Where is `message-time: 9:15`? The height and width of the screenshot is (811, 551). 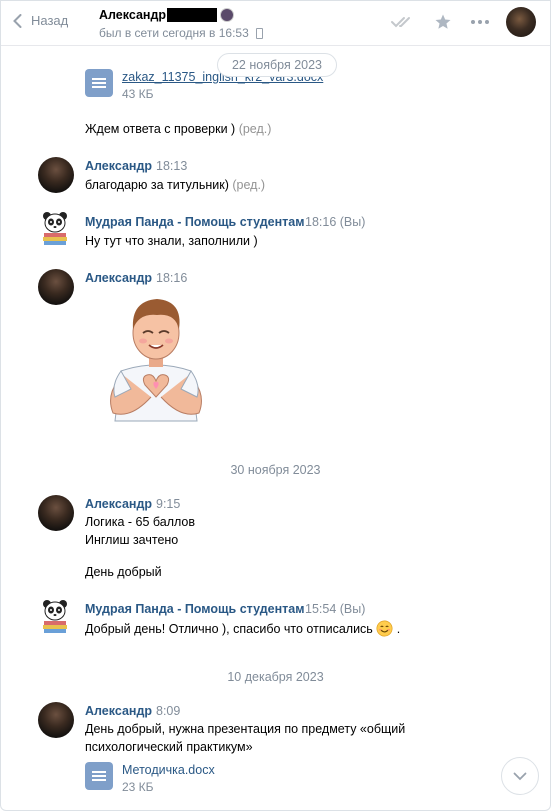 message-time: 9:15 is located at coordinates (168, 504).